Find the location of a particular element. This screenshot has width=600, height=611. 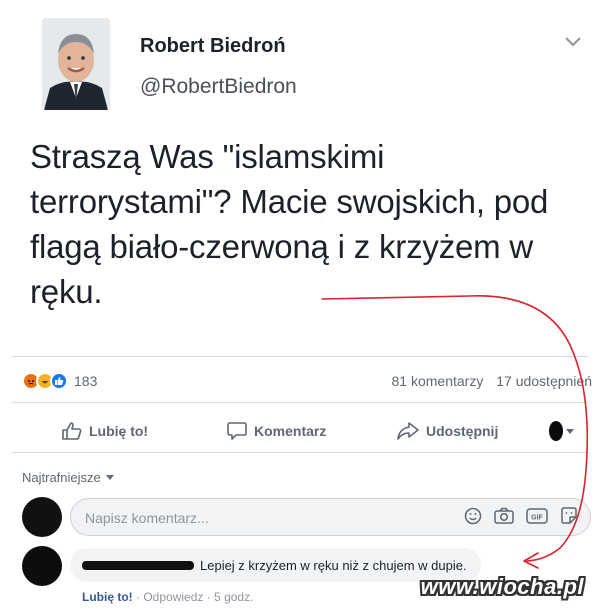

redacted-author-name is located at coordinates (138, 565).